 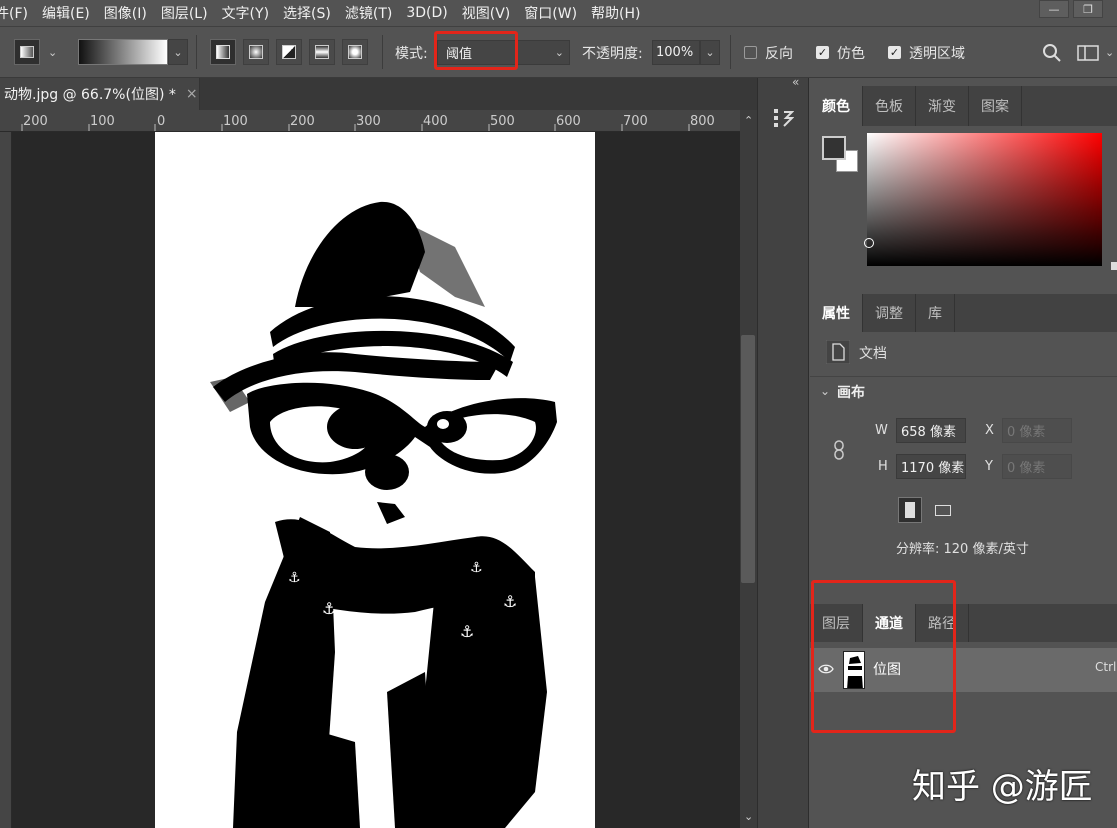 I want to click on x-label: X, so click(x=989, y=430).